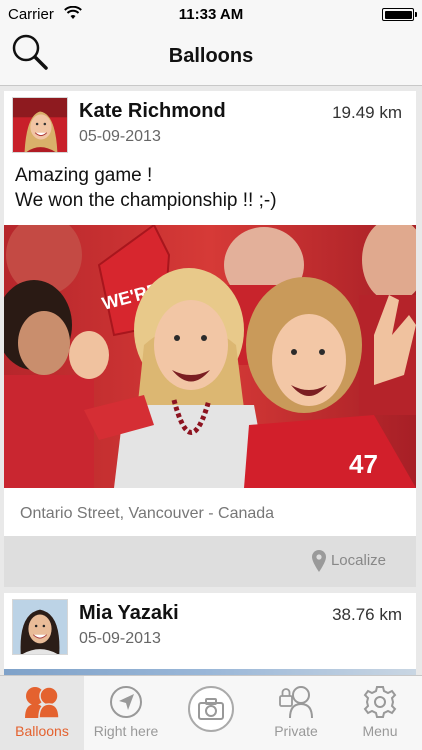 The height and width of the screenshot is (750, 422). I want to click on tab-menu: Menu, so click(380, 713).